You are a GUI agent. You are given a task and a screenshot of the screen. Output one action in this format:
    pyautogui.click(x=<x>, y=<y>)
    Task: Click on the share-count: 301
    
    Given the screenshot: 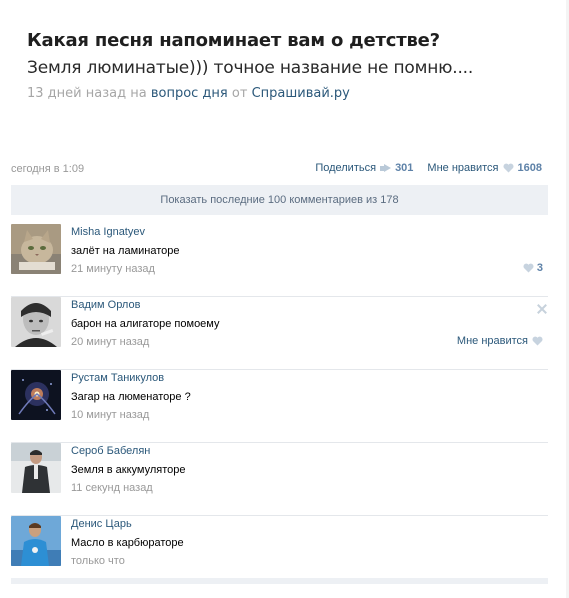 What is the action you would take?
    pyautogui.click(x=404, y=168)
    